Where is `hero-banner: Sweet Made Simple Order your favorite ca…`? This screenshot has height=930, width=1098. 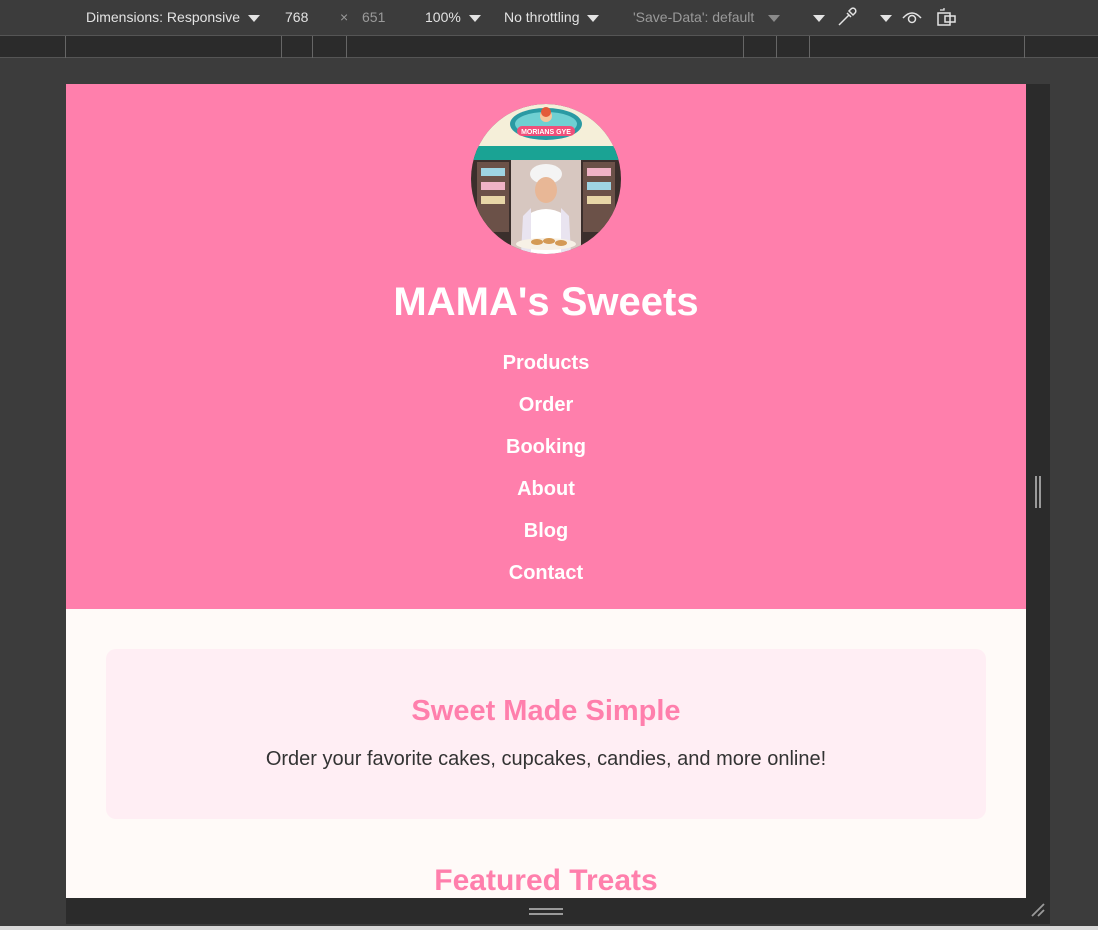 hero-banner: Sweet Made Simple Order your favorite ca… is located at coordinates (546, 734).